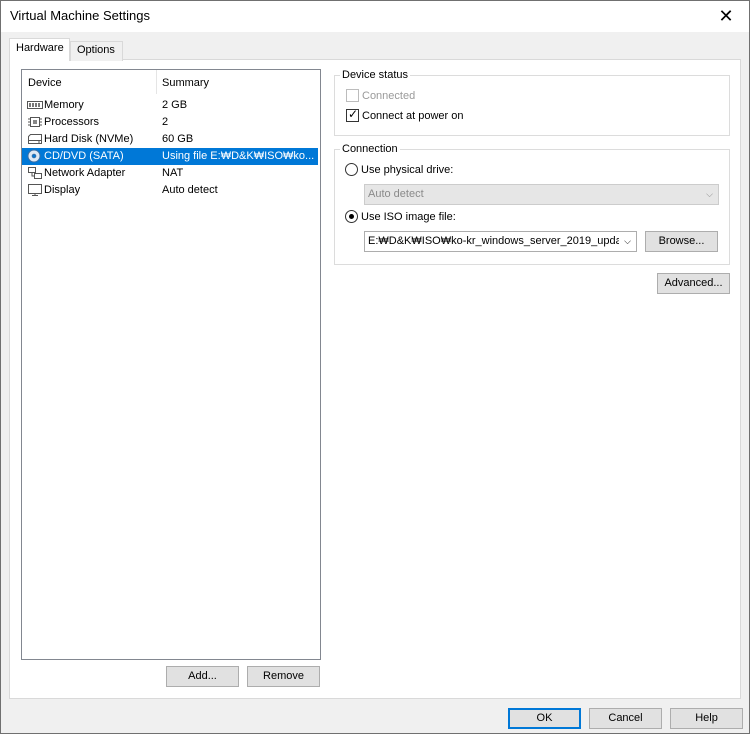 The width and height of the screenshot is (750, 734). What do you see at coordinates (84, 156) in the screenshot?
I see `device-name: CD/DVD (SATA)` at bounding box center [84, 156].